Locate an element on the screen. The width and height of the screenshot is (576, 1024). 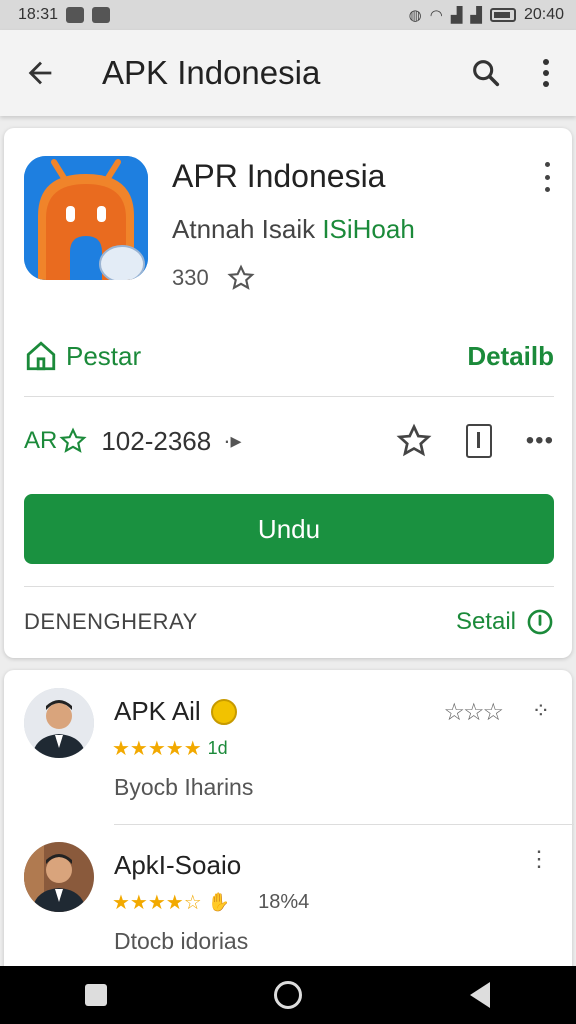
star-filled-icon: ★★★★★ is located at coordinates (157, 749).